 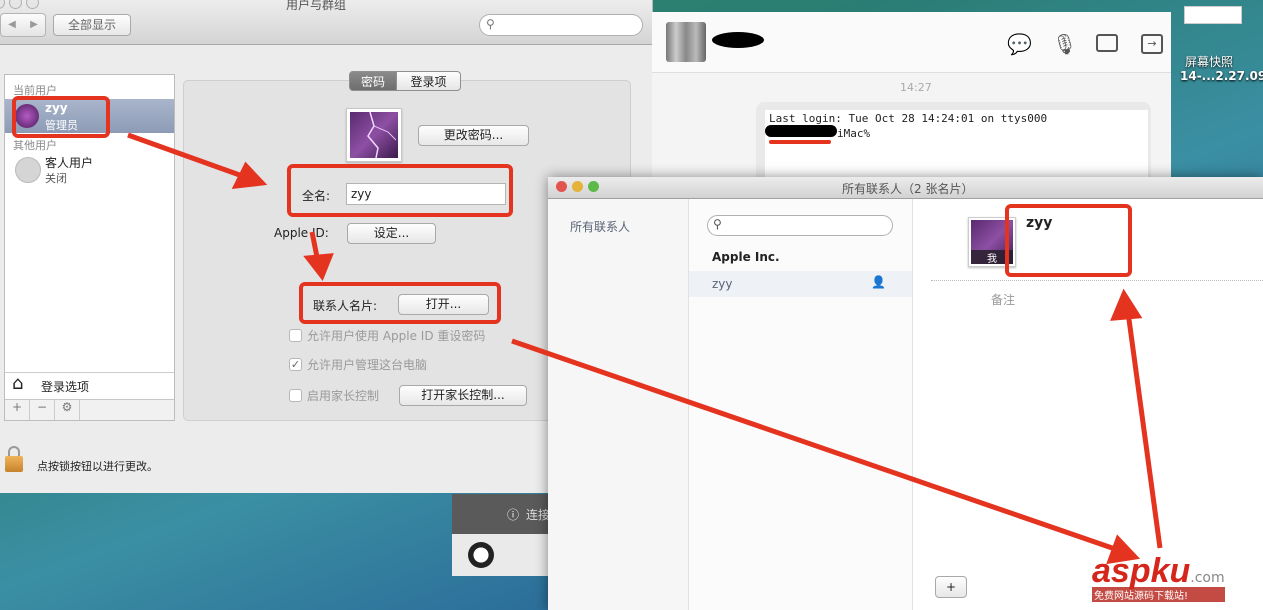 I want to click on watermark-tagline: 免费网站源码下载站!, so click(x=1158, y=594).